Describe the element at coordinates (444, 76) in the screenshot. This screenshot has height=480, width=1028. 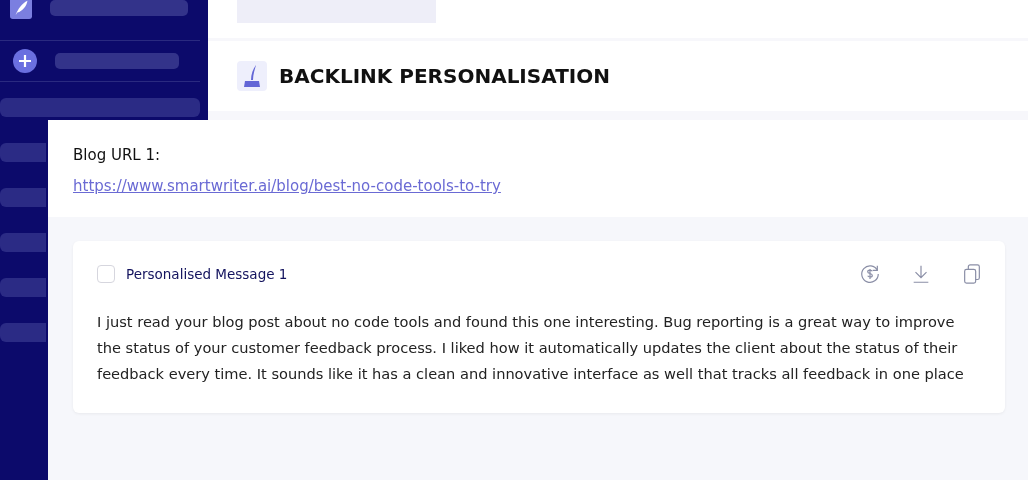
I see `page-title: BACKLINK PERSONALISATION` at that location.